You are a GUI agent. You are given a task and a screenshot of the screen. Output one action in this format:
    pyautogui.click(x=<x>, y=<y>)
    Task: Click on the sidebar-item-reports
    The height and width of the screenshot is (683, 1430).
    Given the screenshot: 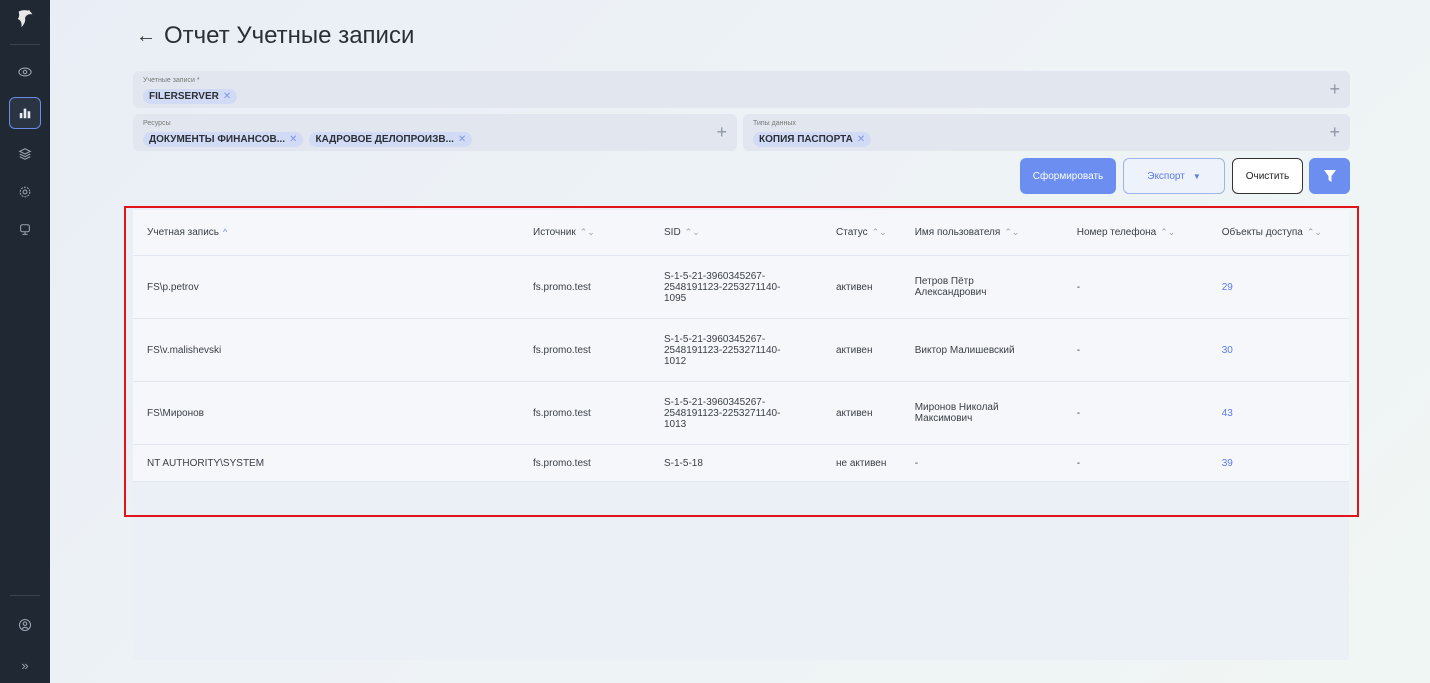 What is the action you would take?
    pyautogui.click(x=25, y=113)
    